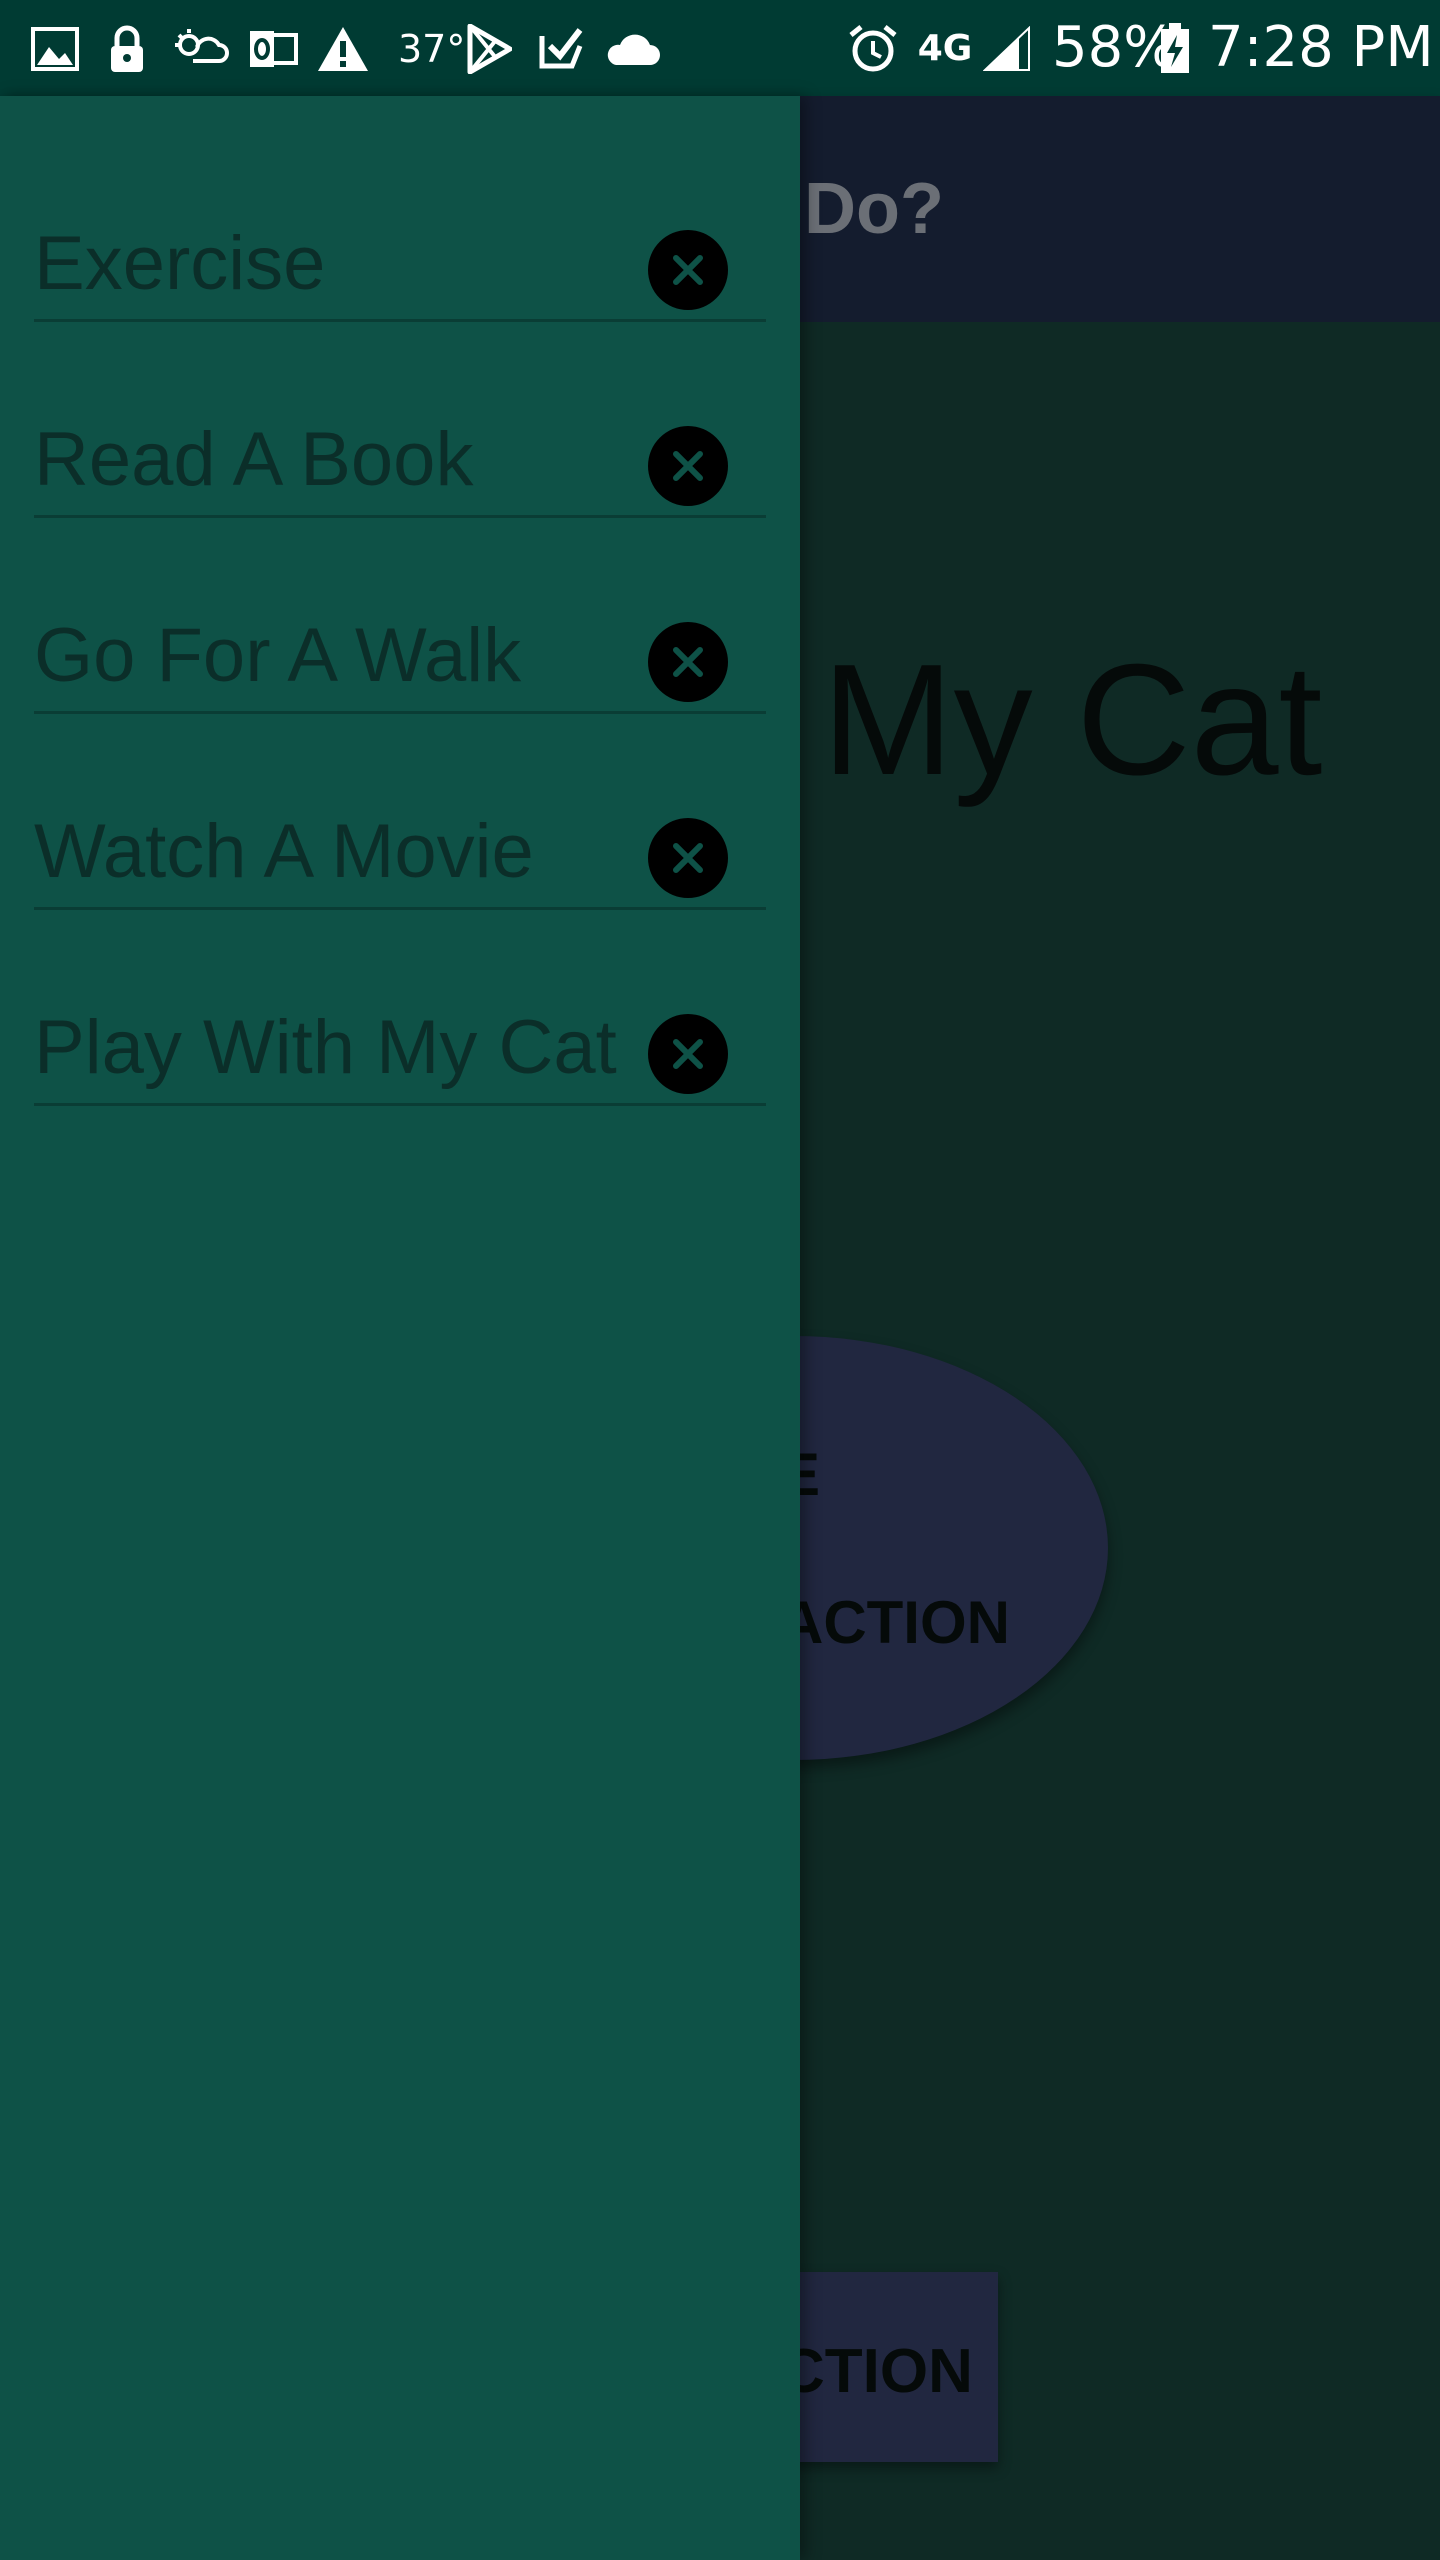 Image resolution: width=1440 pixels, height=2560 pixels. Describe the element at coordinates (720, 48) in the screenshot. I see `status-bar: 37° 4G 58% 7:28 PM` at that location.